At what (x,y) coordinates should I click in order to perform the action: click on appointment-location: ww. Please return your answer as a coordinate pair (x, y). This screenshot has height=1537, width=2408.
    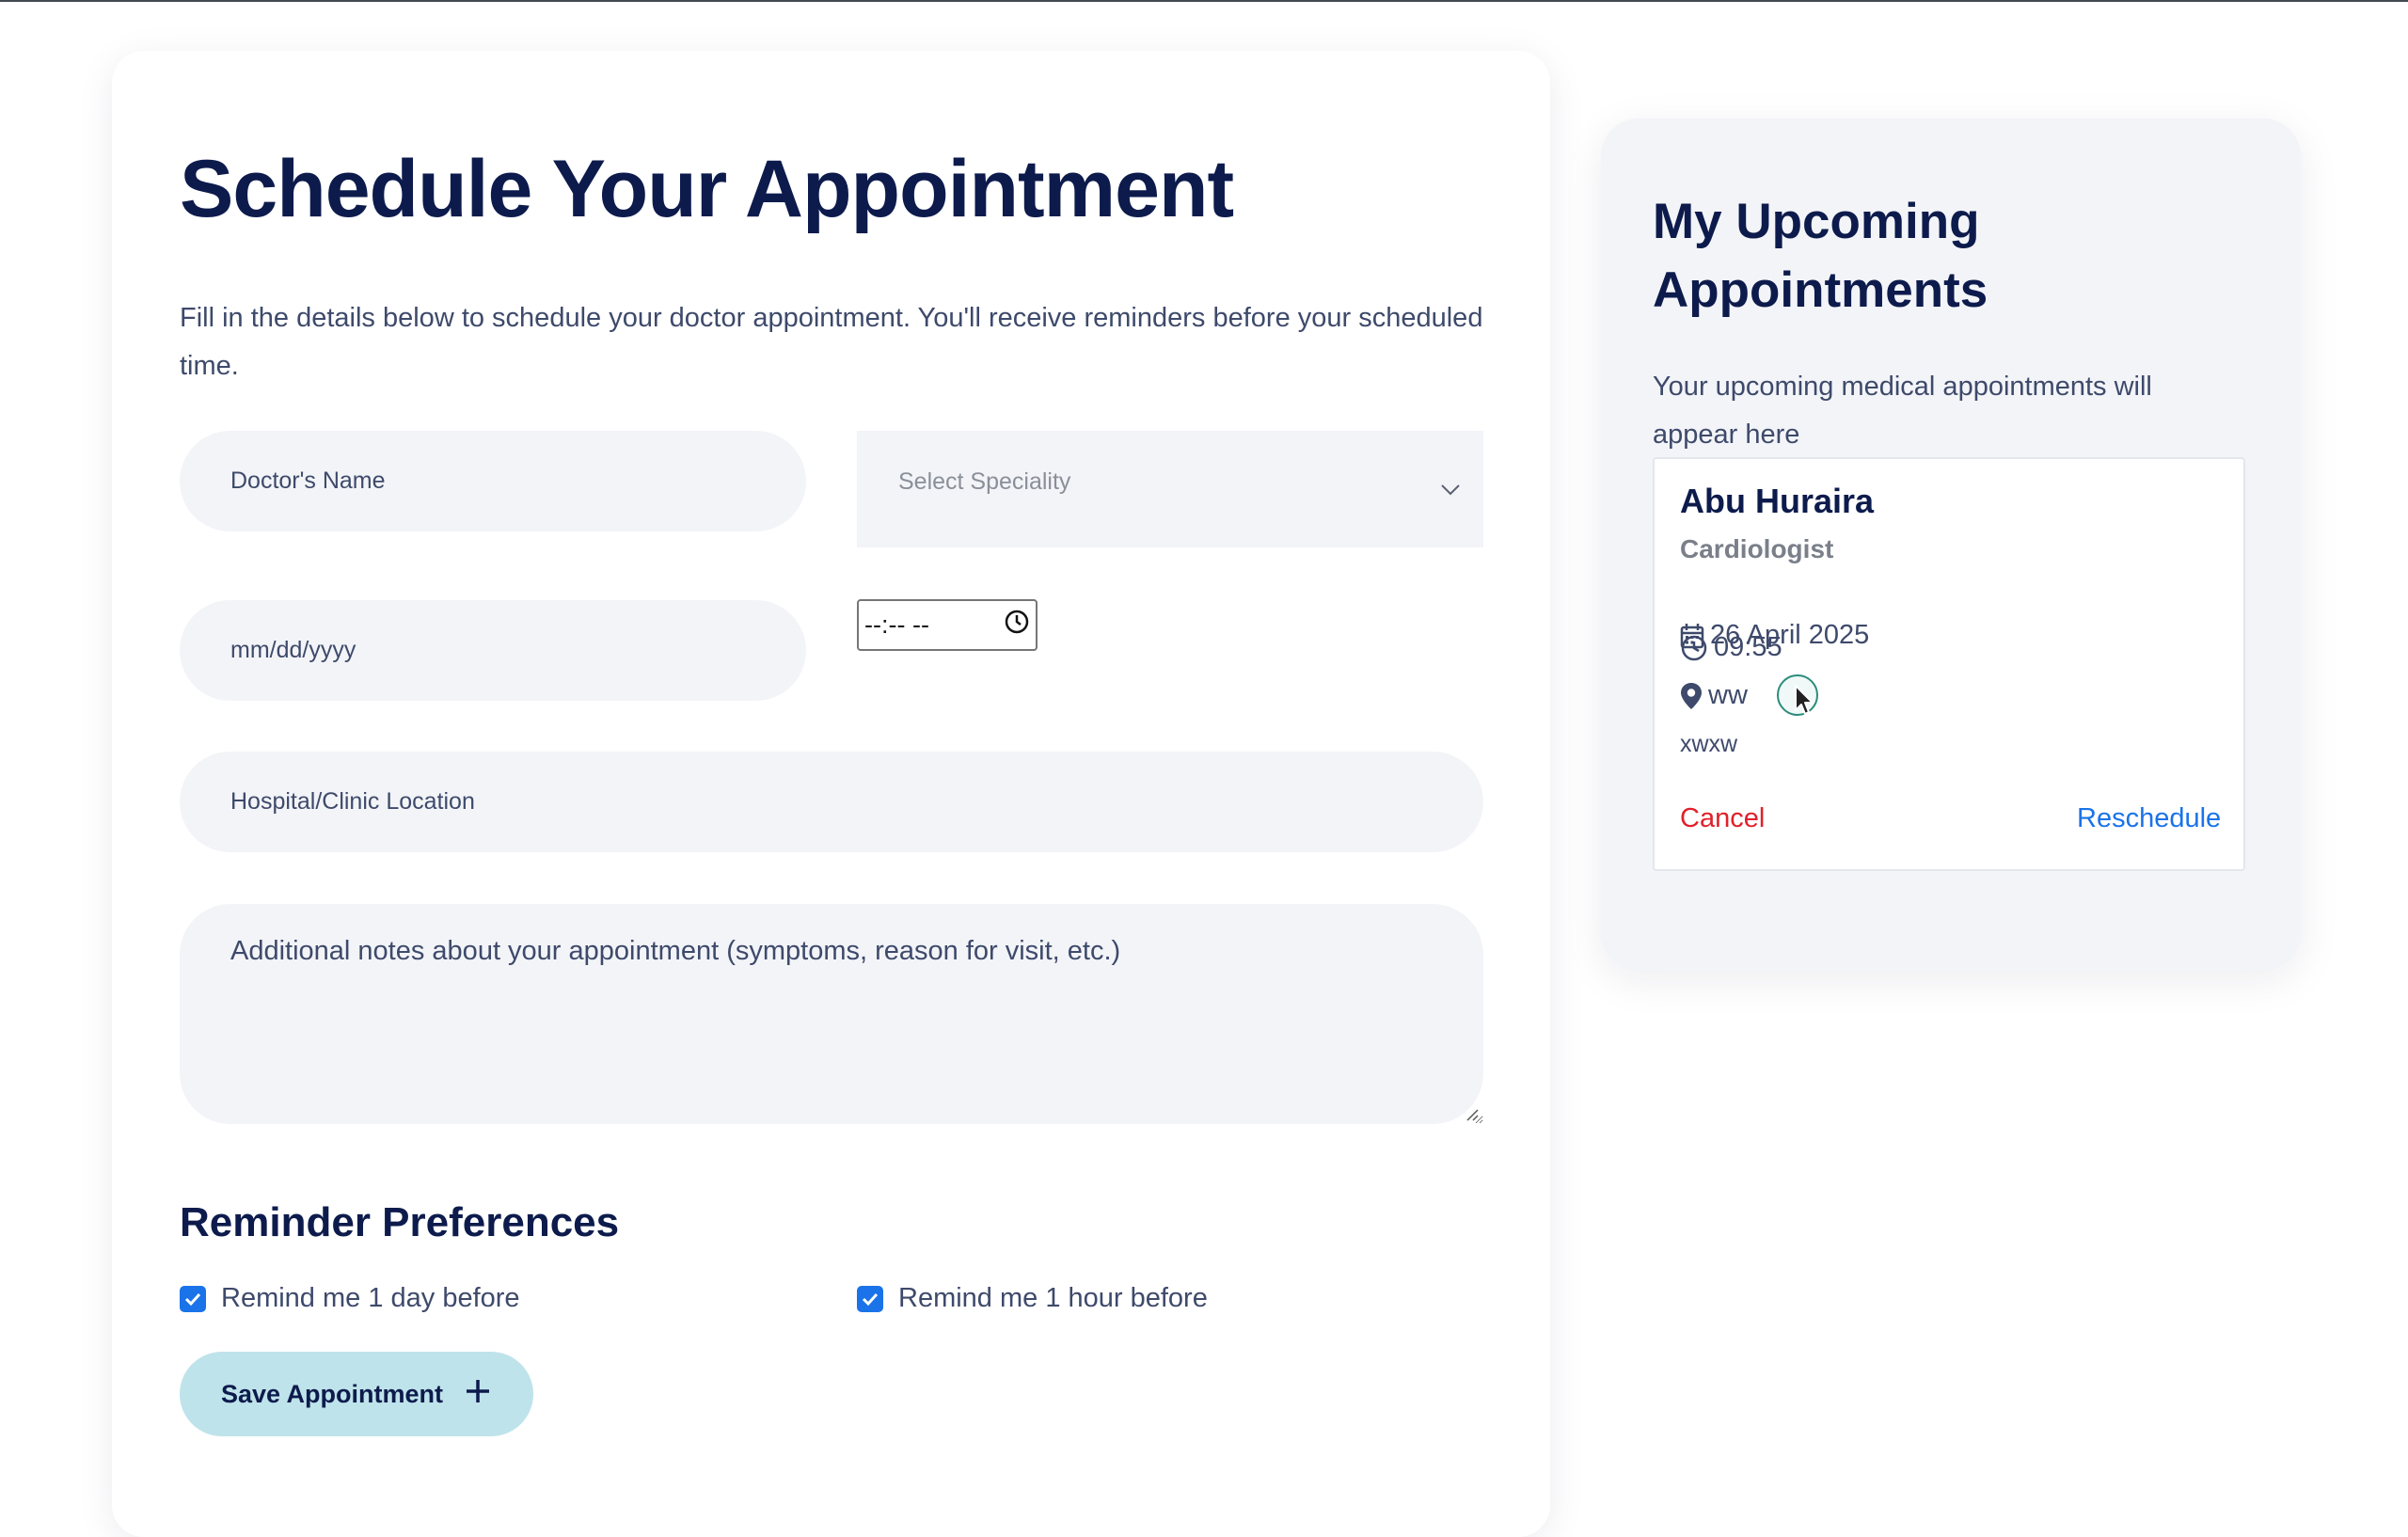
    Looking at the image, I should click on (1728, 695).